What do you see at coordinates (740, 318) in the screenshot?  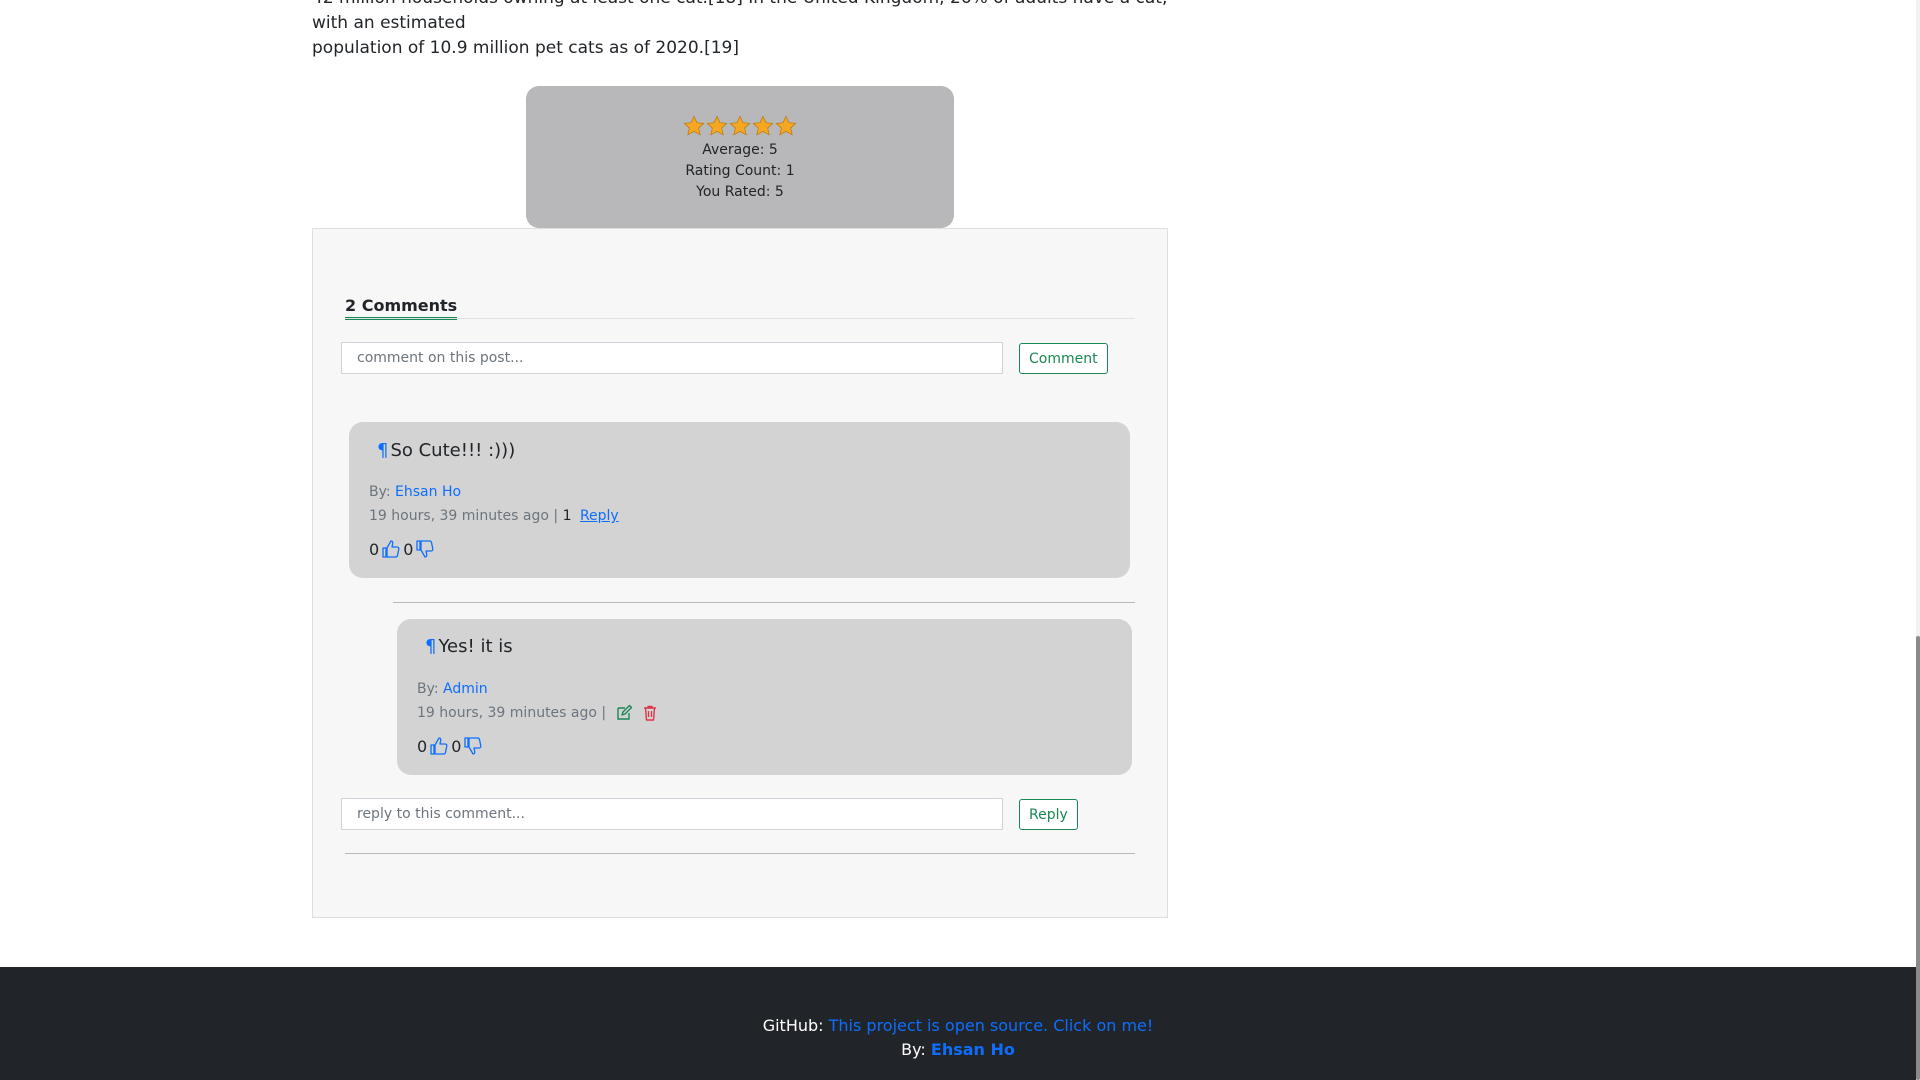 I see `header-divider` at bounding box center [740, 318].